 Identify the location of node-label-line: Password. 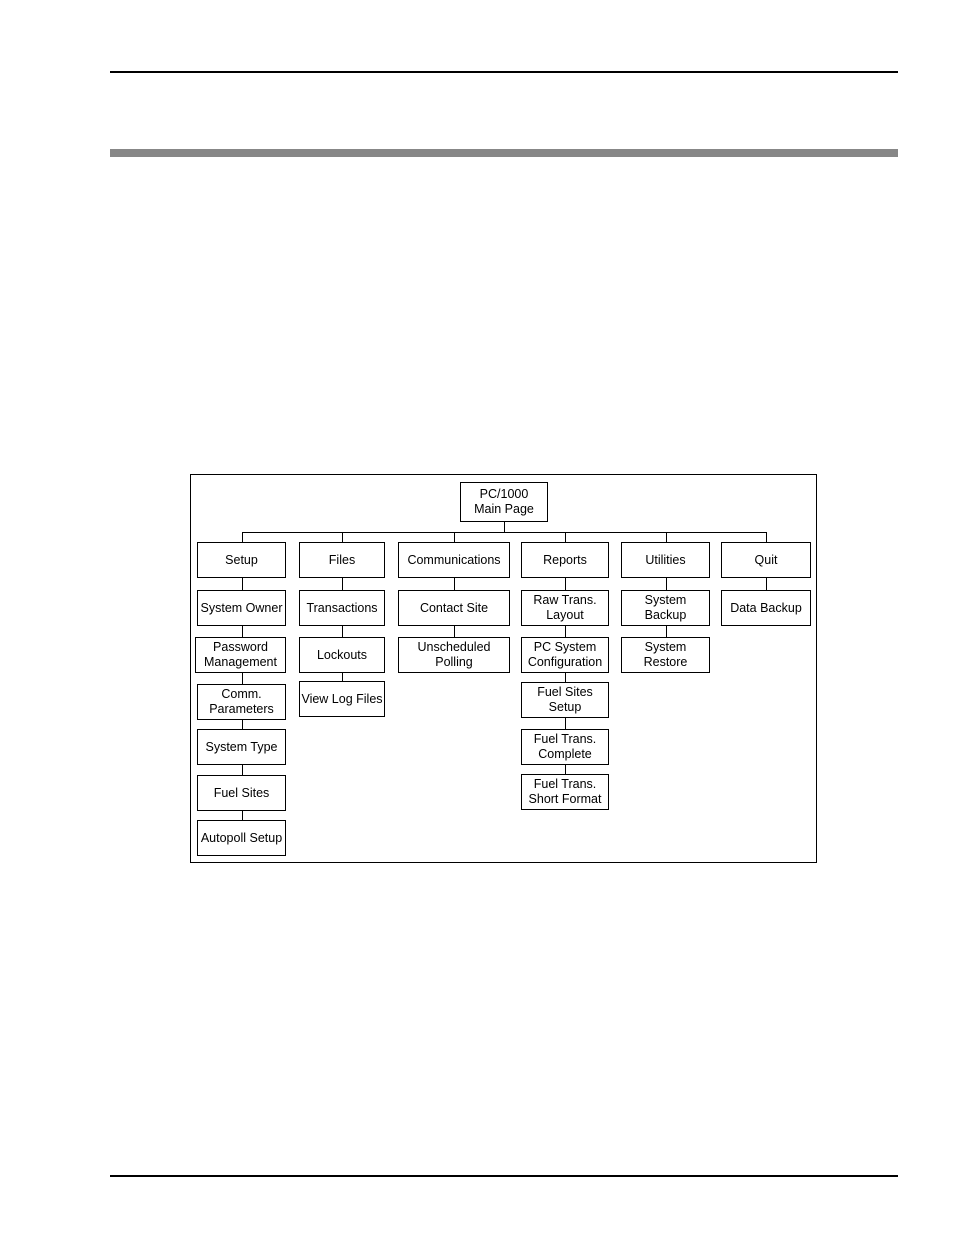
(240, 647).